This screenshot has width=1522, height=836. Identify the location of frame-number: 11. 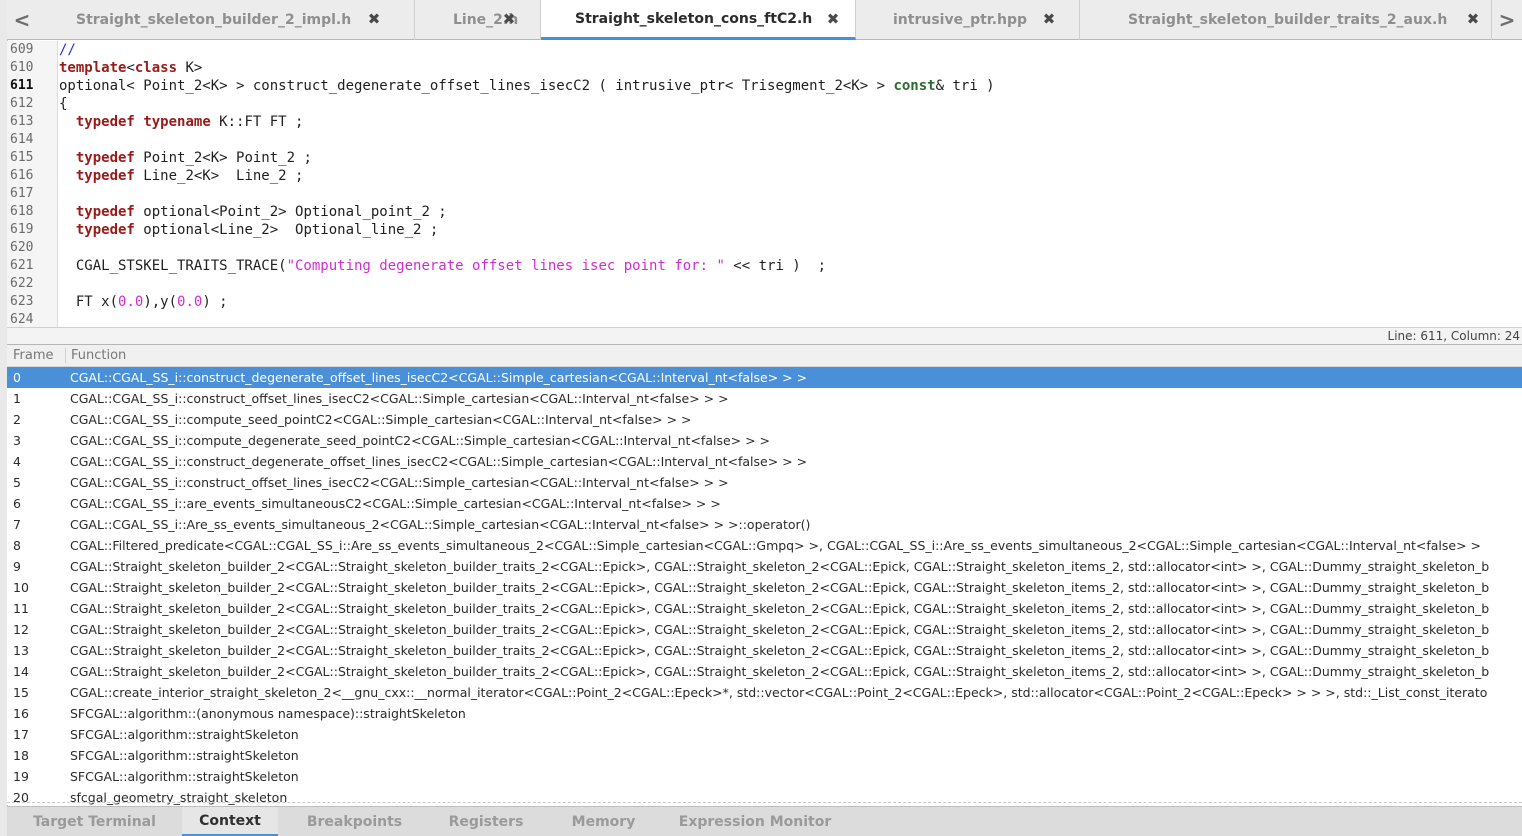
(21, 608).